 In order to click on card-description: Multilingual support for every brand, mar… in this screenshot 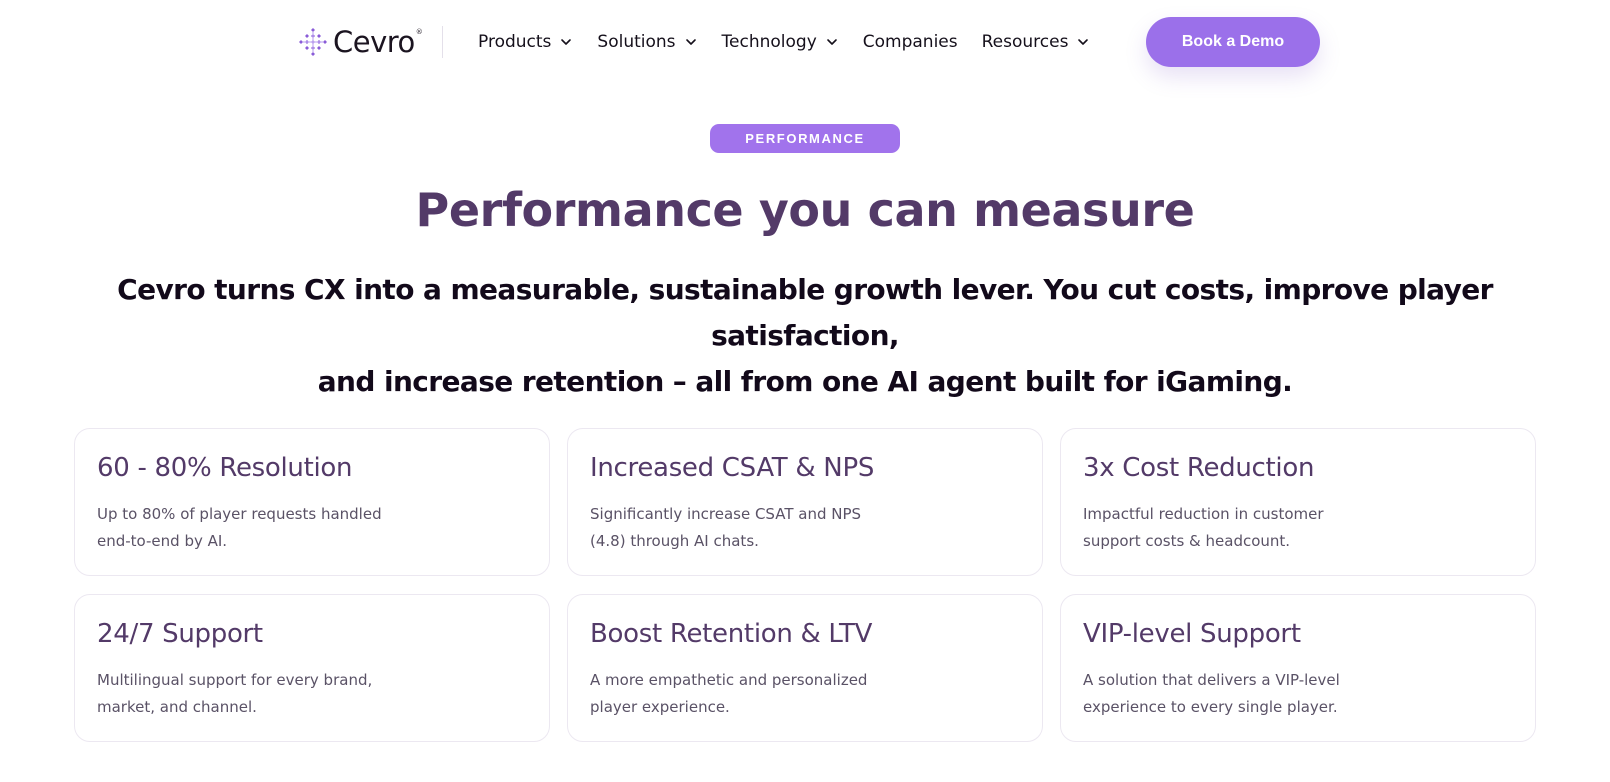, I will do `click(235, 693)`.